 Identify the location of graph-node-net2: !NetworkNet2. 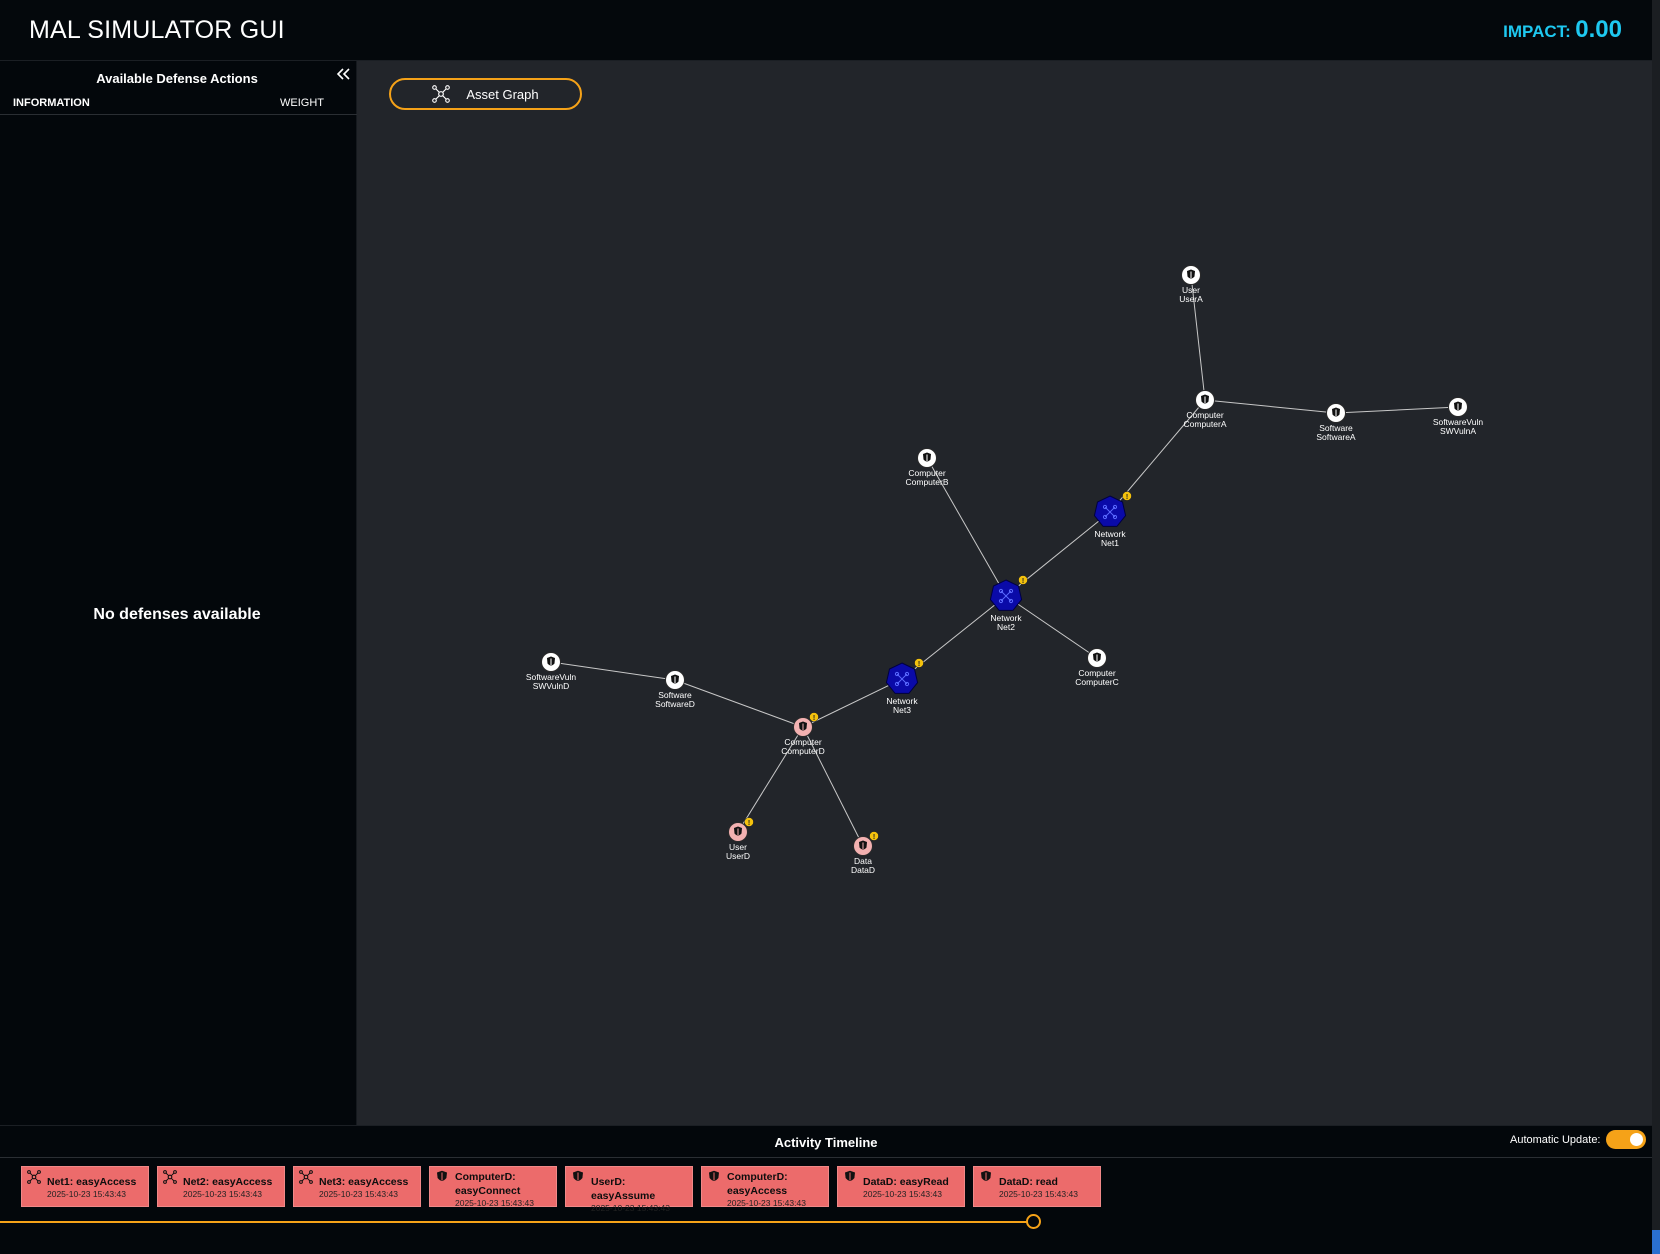
(1008, 604).